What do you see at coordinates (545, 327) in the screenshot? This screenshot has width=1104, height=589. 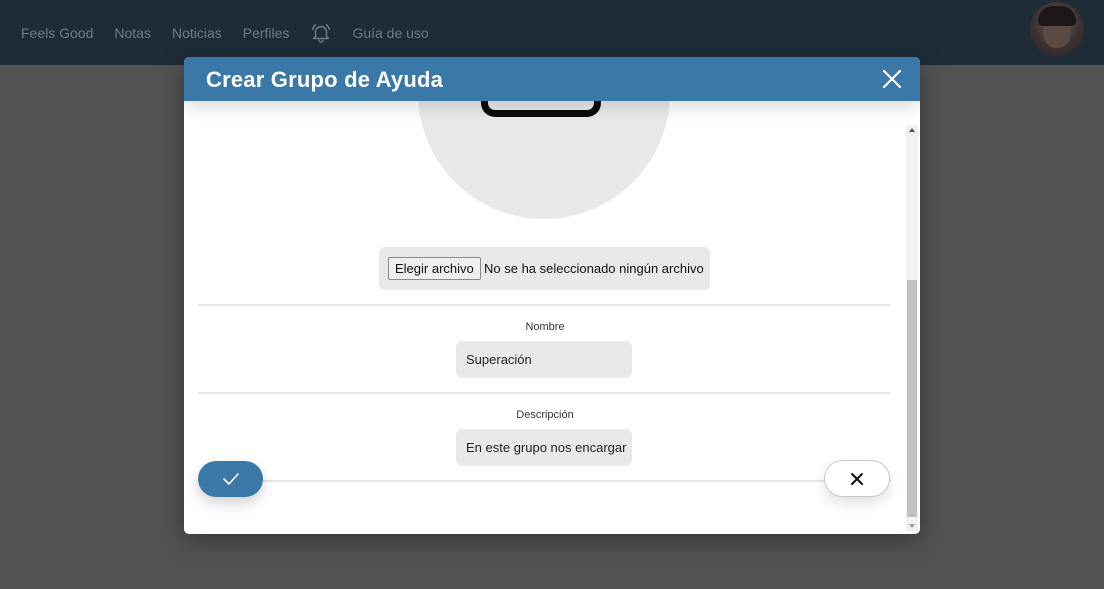 I see `name-label: Nombre` at bounding box center [545, 327].